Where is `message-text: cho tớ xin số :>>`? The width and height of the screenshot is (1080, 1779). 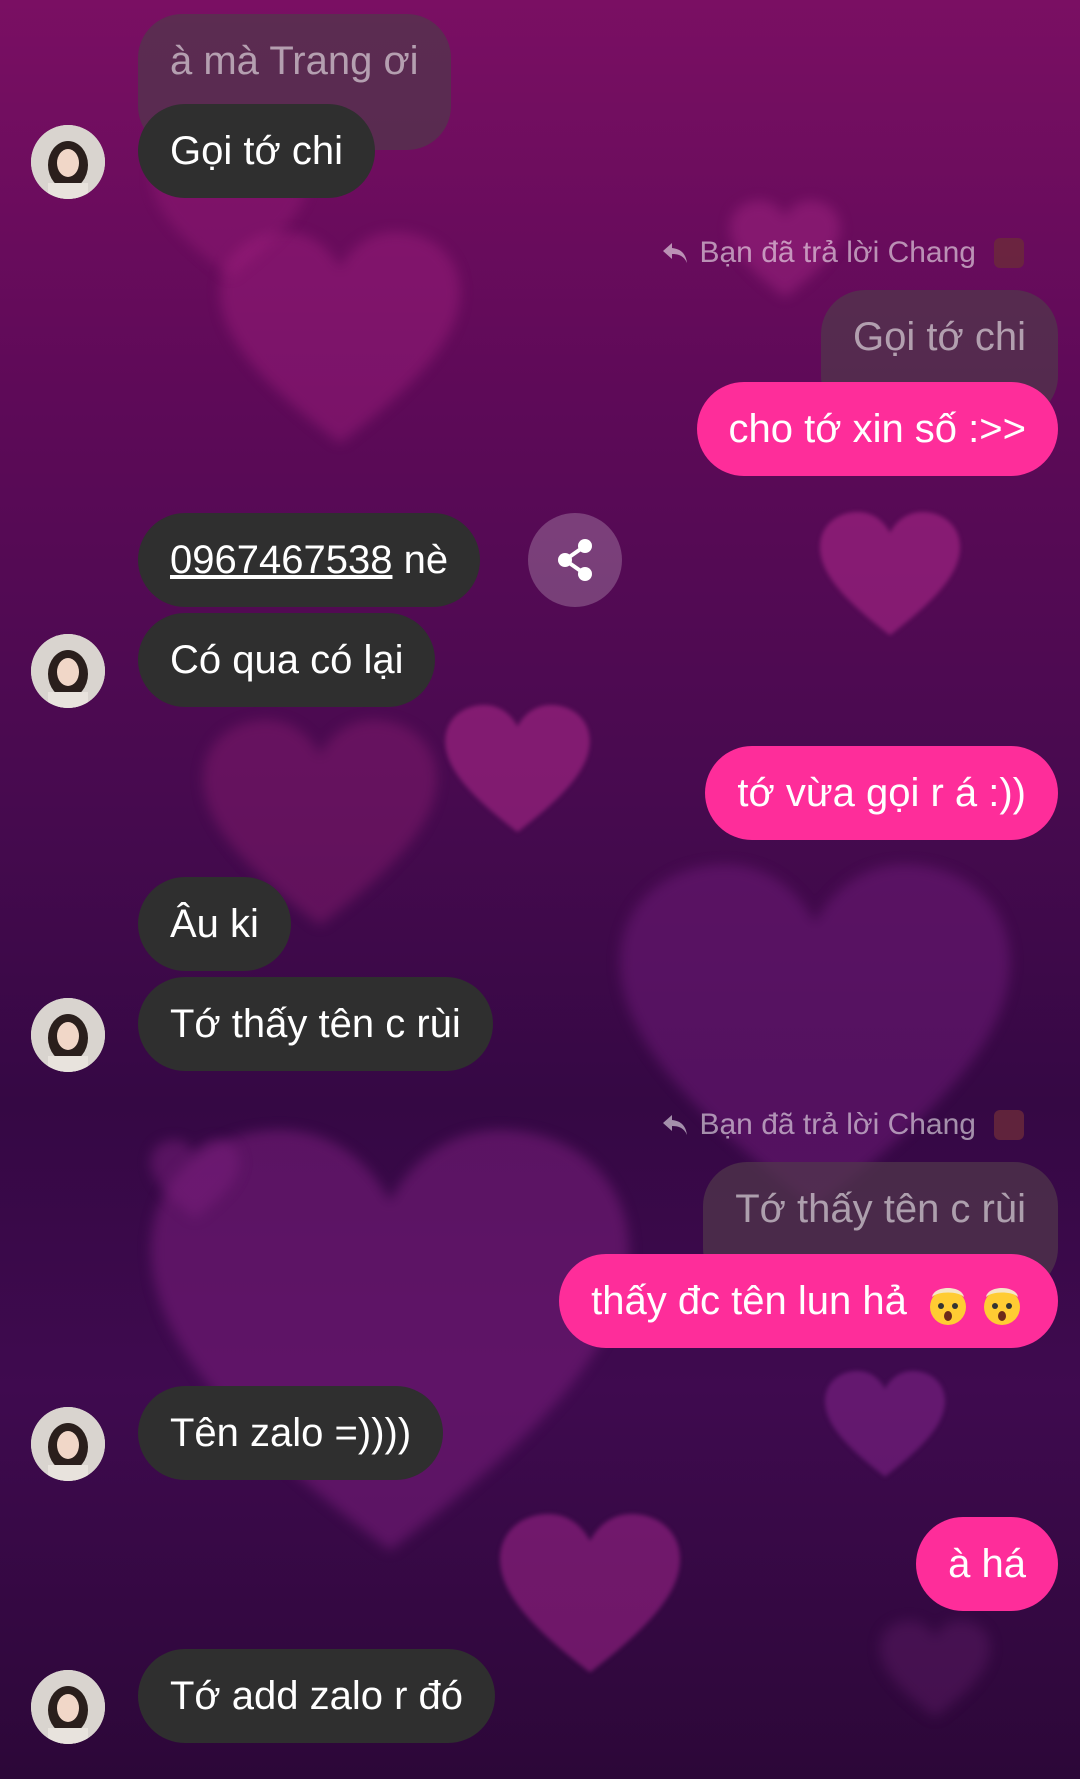 message-text: cho tớ xin số :>> is located at coordinates (877, 429).